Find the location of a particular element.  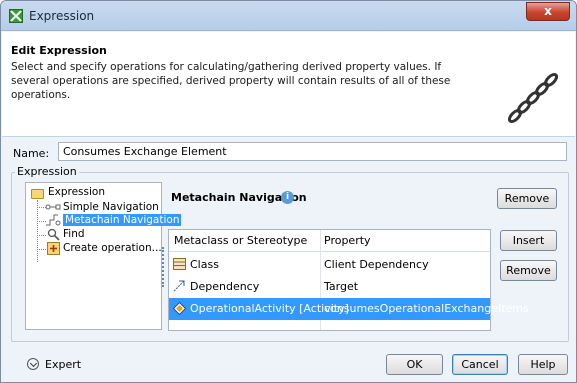

column-header-metaclass: Metaclass or Stereotype is located at coordinates (240, 240).